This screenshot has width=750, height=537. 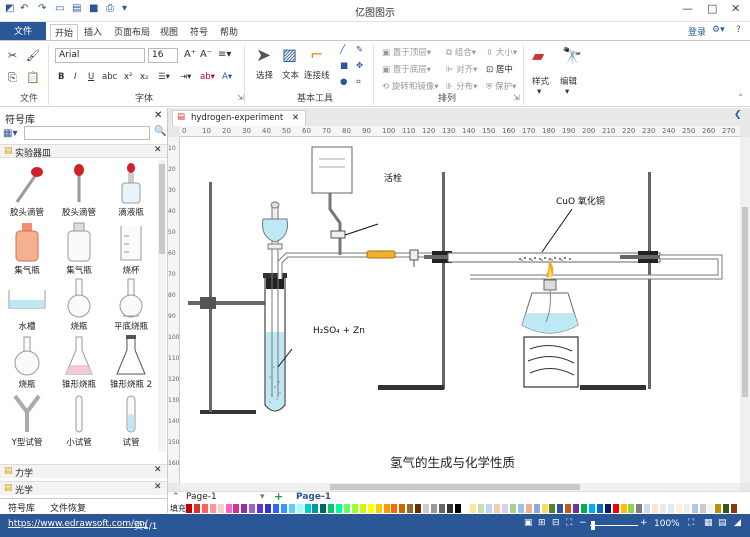 What do you see at coordinates (144, 77) in the screenshot?
I see `subscript-icon: x₂` at bounding box center [144, 77].